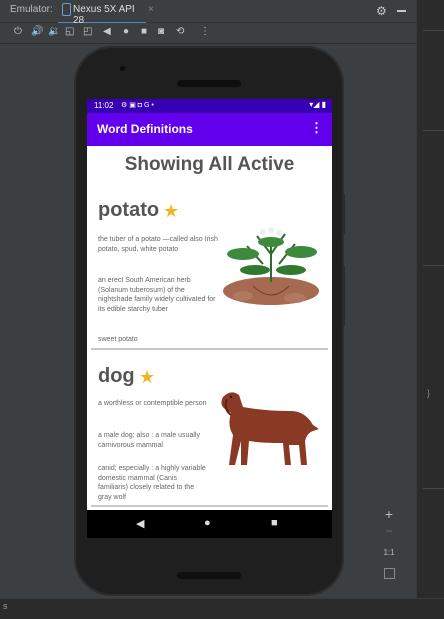  I want to click on bottom-speaker, so click(209, 575).